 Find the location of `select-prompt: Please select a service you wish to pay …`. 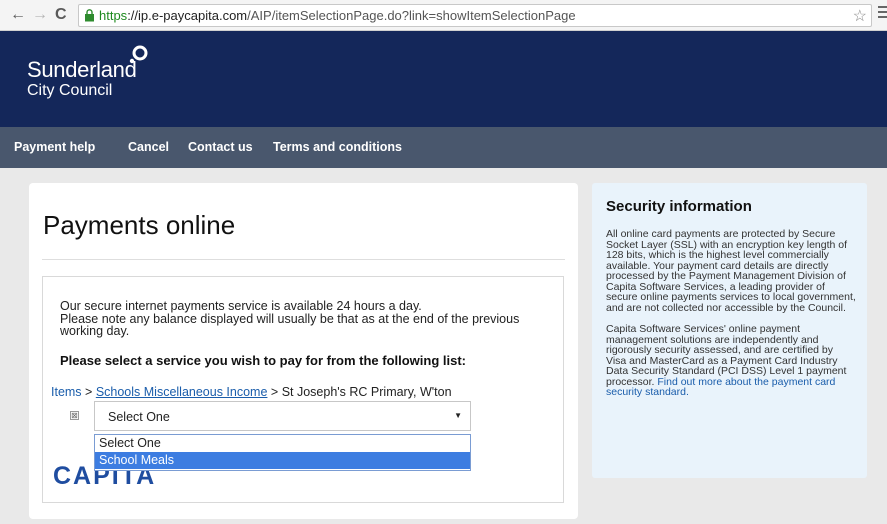

select-prompt: Please select a service you wish to pay … is located at coordinates (263, 360).